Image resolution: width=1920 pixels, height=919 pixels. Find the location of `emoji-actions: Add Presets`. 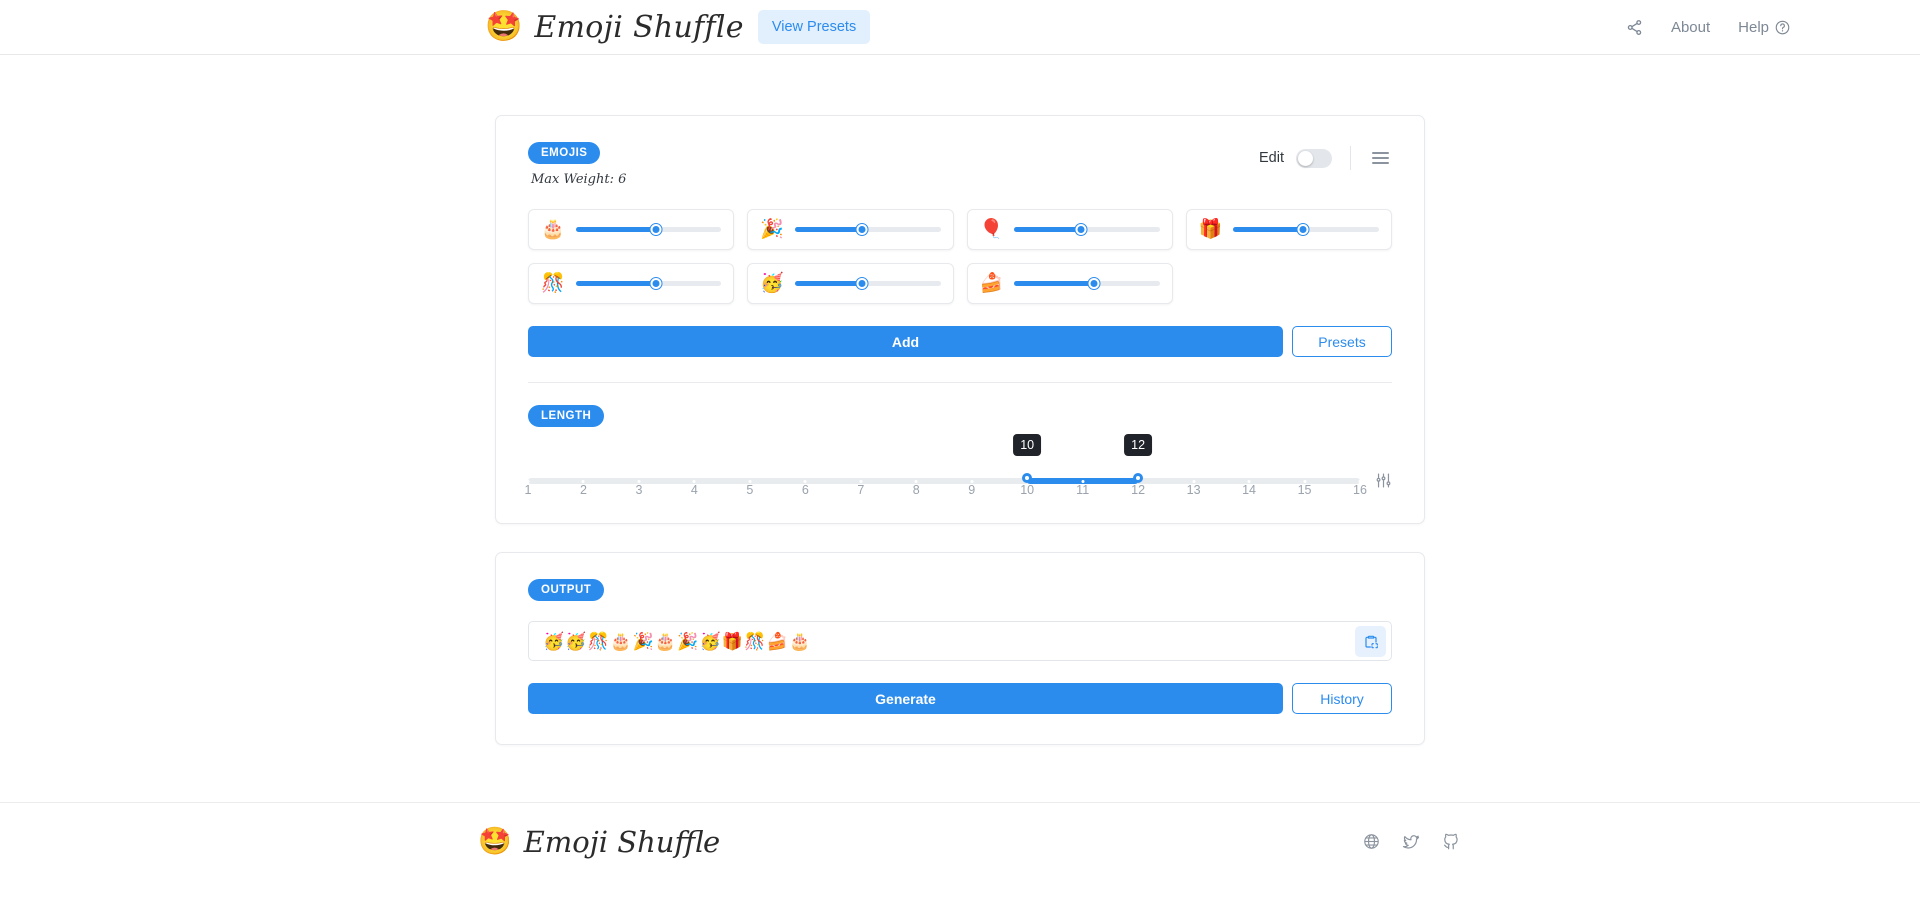

emoji-actions: Add Presets is located at coordinates (960, 341).